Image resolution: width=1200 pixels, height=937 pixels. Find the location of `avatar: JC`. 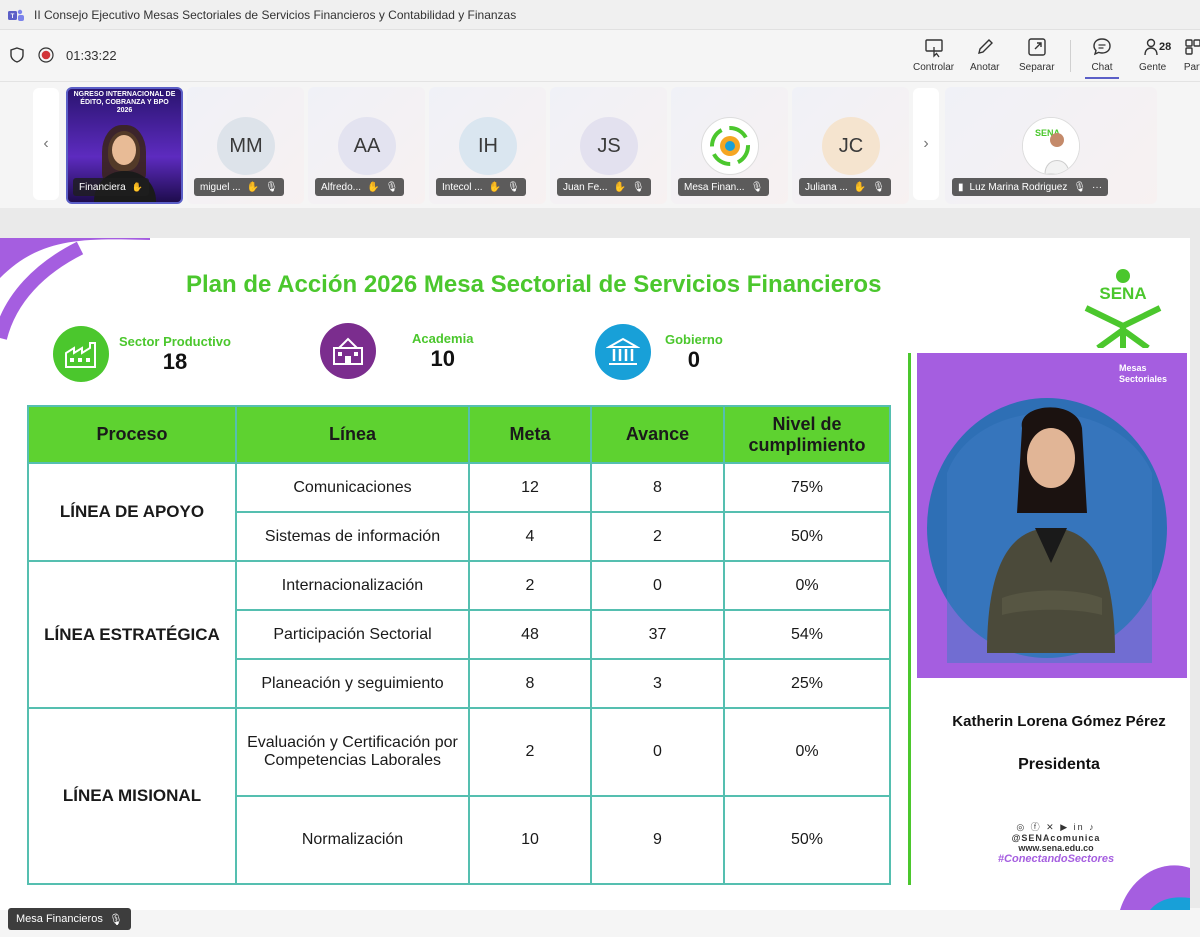

avatar: JC is located at coordinates (851, 146).